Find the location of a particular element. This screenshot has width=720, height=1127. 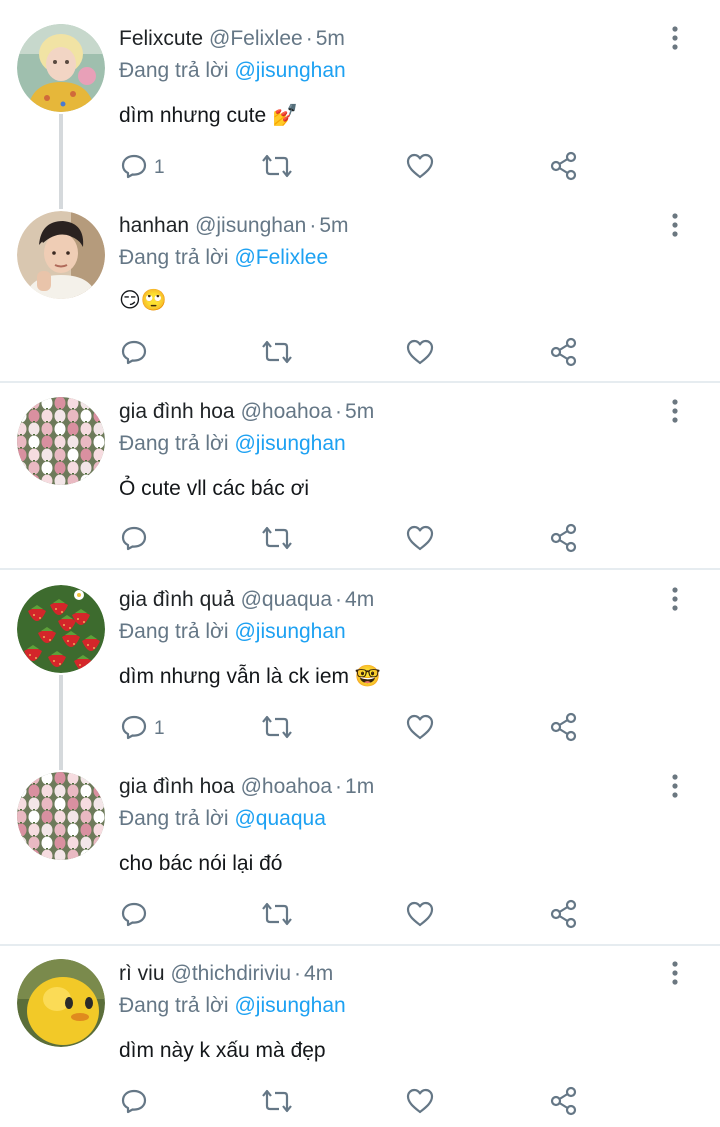

heart-icon is located at coordinates (420, 729).